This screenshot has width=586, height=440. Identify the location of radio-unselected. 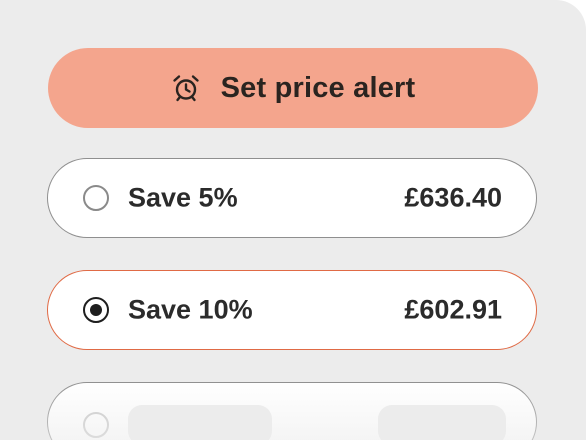
(96, 198).